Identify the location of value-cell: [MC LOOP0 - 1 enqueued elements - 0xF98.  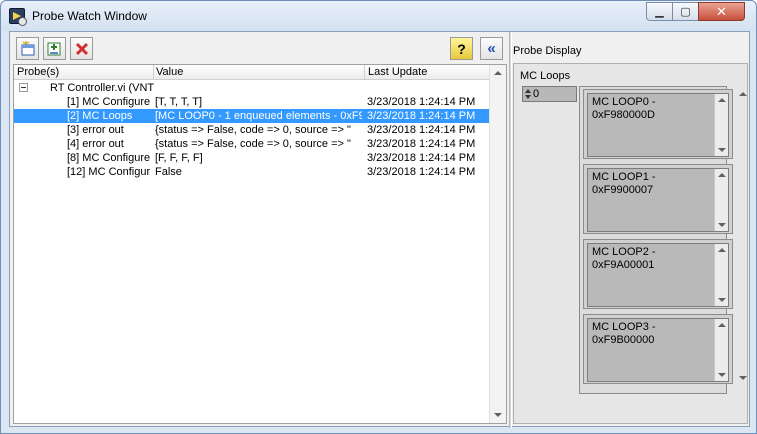
(258, 116).